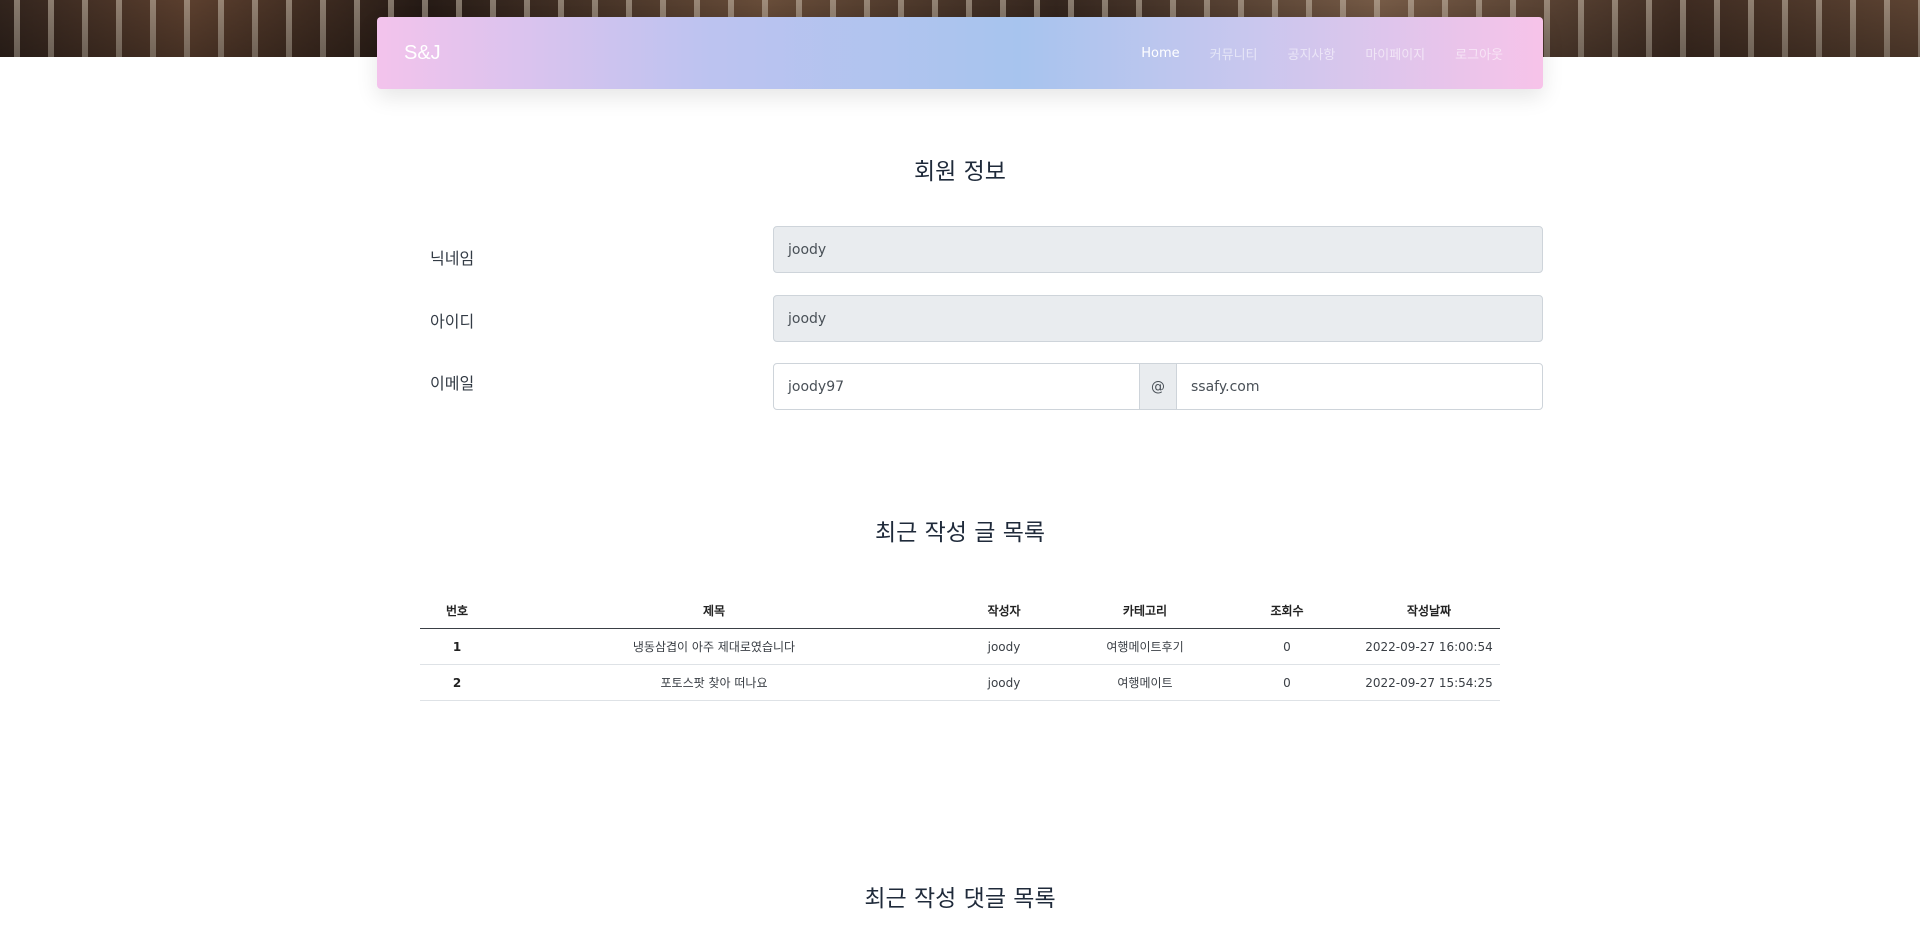 Image resolution: width=1920 pixels, height=932 pixels. Describe the element at coordinates (457, 646) in the screenshot. I see `post-number: 1` at that location.